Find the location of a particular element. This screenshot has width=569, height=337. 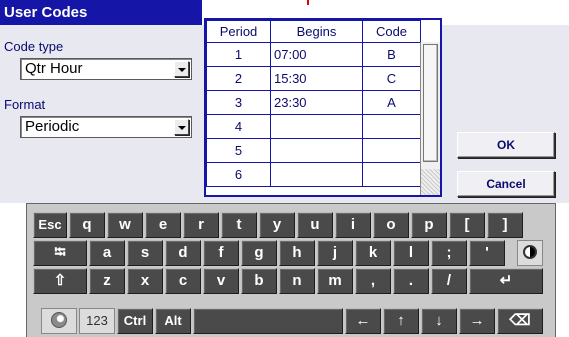

key-close-bracket: ] is located at coordinates (505, 225).